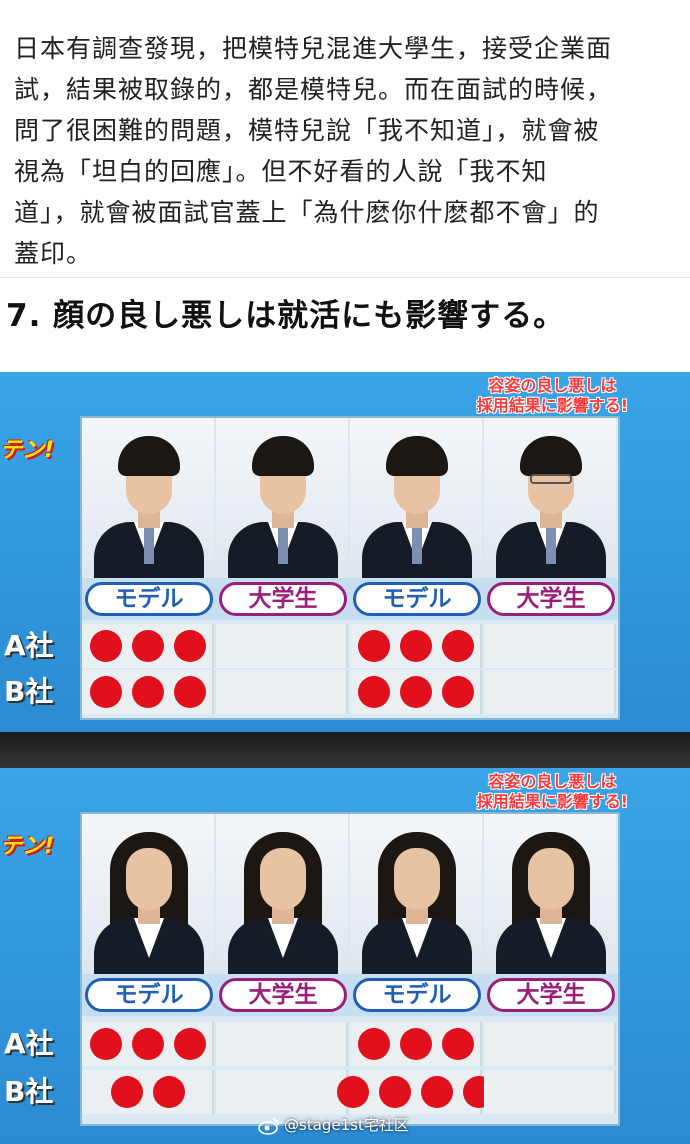 The height and width of the screenshot is (1144, 690). I want to click on weibo-icon, so click(269, 1126).